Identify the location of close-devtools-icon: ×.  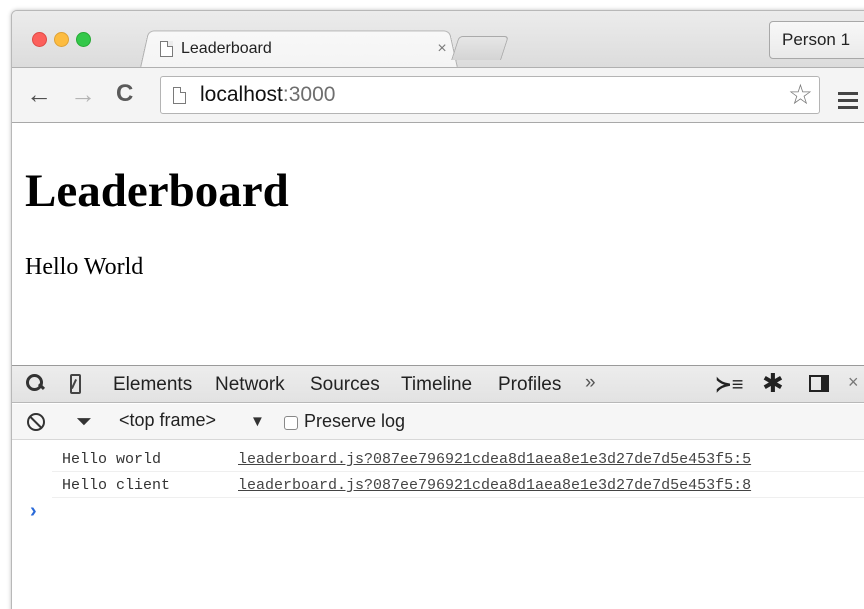
(853, 382).